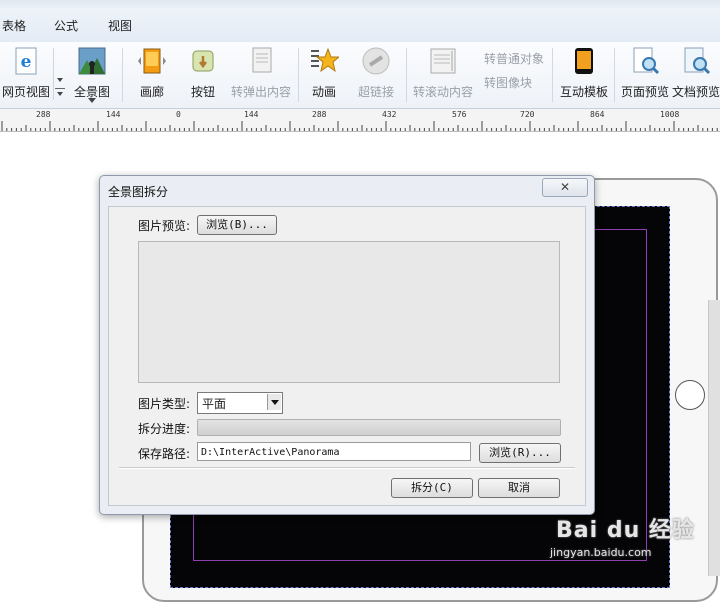  Describe the element at coordinates (459, 114) in the screenshot. I see `ruler-label: 576` at that location.